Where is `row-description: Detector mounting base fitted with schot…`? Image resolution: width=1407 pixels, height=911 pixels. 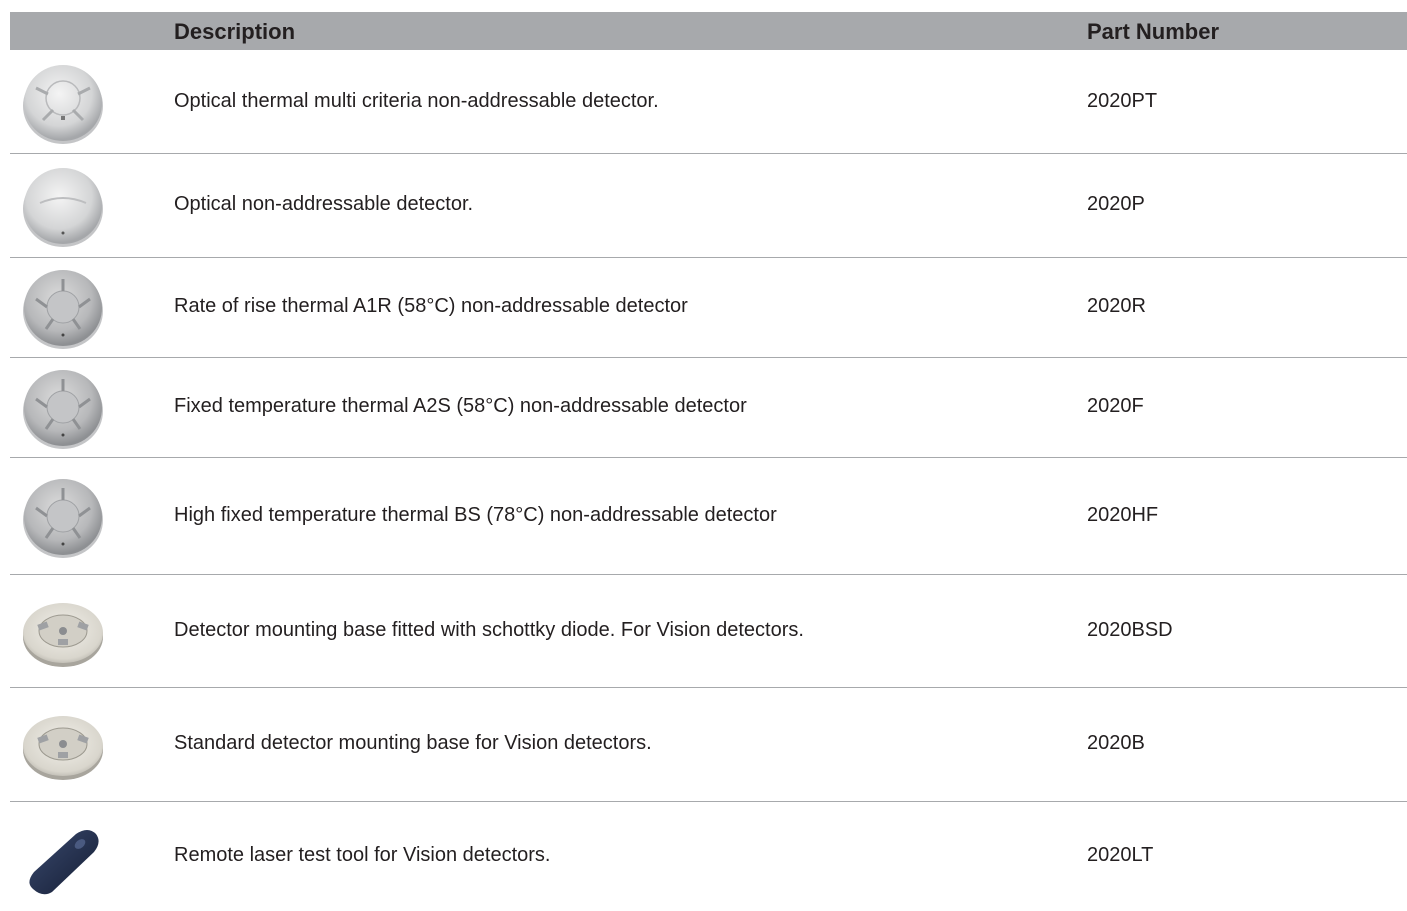 row-description: Detector mounting base fitted with schot… is located at coordinates (489, 630).